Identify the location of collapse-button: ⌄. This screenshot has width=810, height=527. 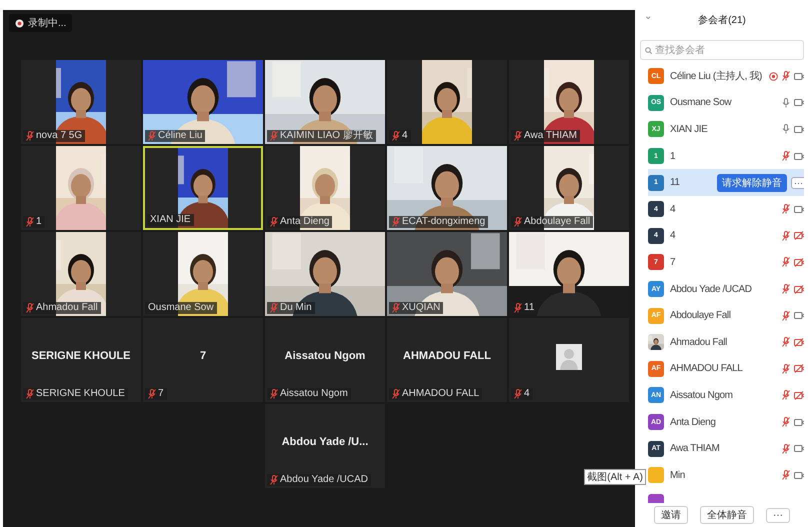
(648, 16).